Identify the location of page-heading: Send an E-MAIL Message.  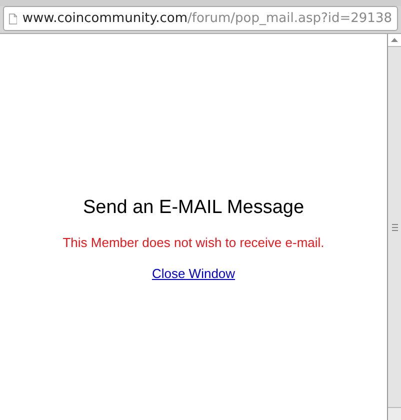
(193, 208).